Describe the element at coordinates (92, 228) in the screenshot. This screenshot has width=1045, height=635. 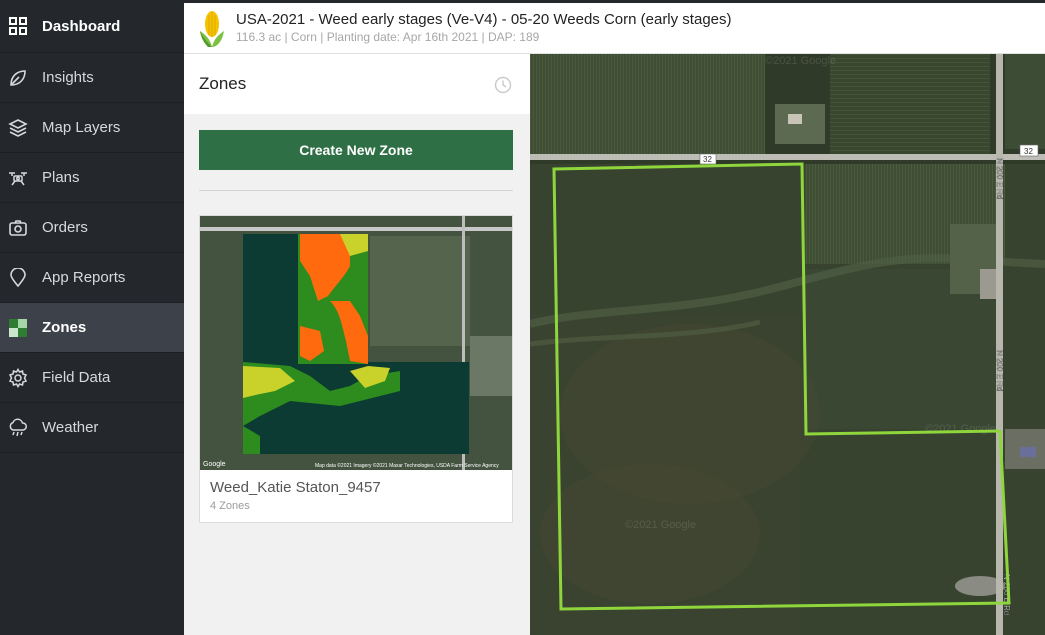
I see `sidebar-item-orders: Orders` at that location.